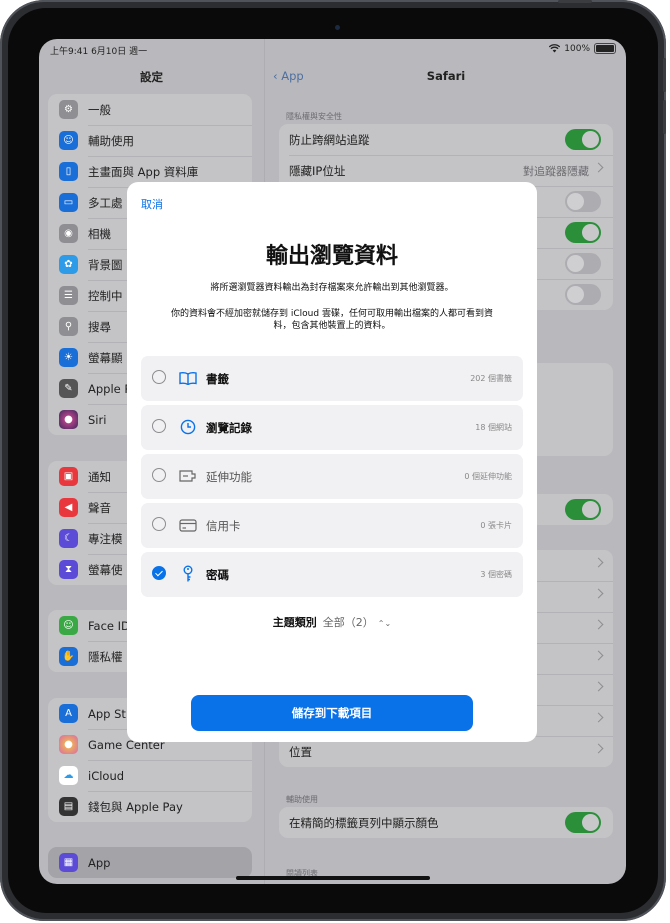 Image resolution: width=670 pixels, height=923 pixels. What do you see at coordinates (68, 171) in the screenshot?
I see `home-screen-icon: ▯` at bounding box center [68, 171].